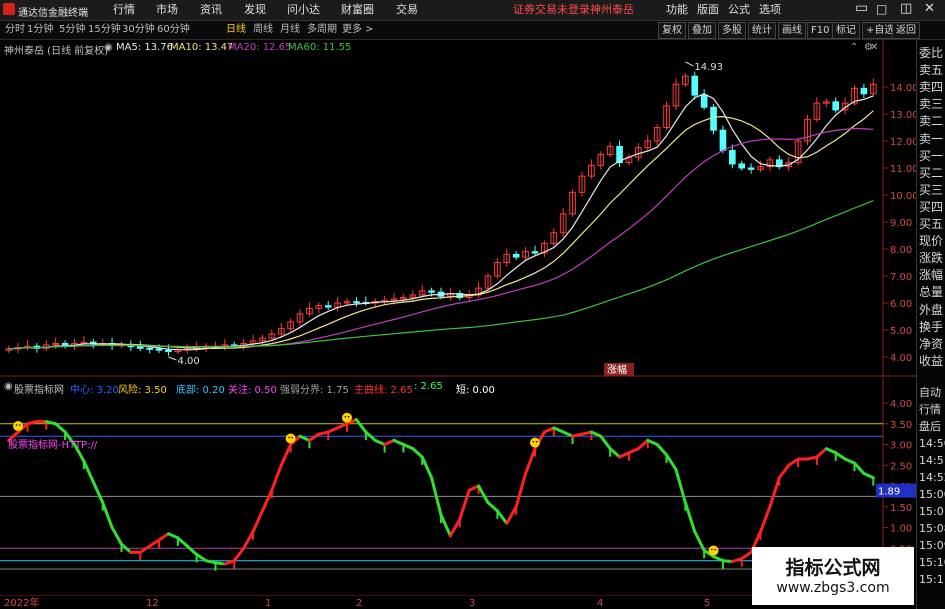 The width and height of the screenshot is (945, 609). What do you see at coordinates (931, 343) in the screenshot?
I see `quote-field-label: 净资` at bounding box center [931, 343].